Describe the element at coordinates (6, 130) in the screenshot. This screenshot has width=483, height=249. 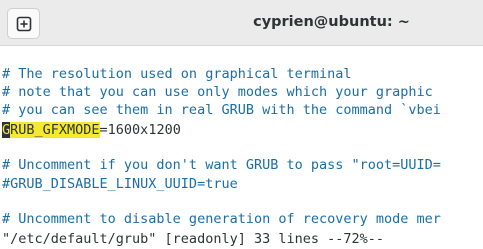
I see `text-cursor: G` at that location.